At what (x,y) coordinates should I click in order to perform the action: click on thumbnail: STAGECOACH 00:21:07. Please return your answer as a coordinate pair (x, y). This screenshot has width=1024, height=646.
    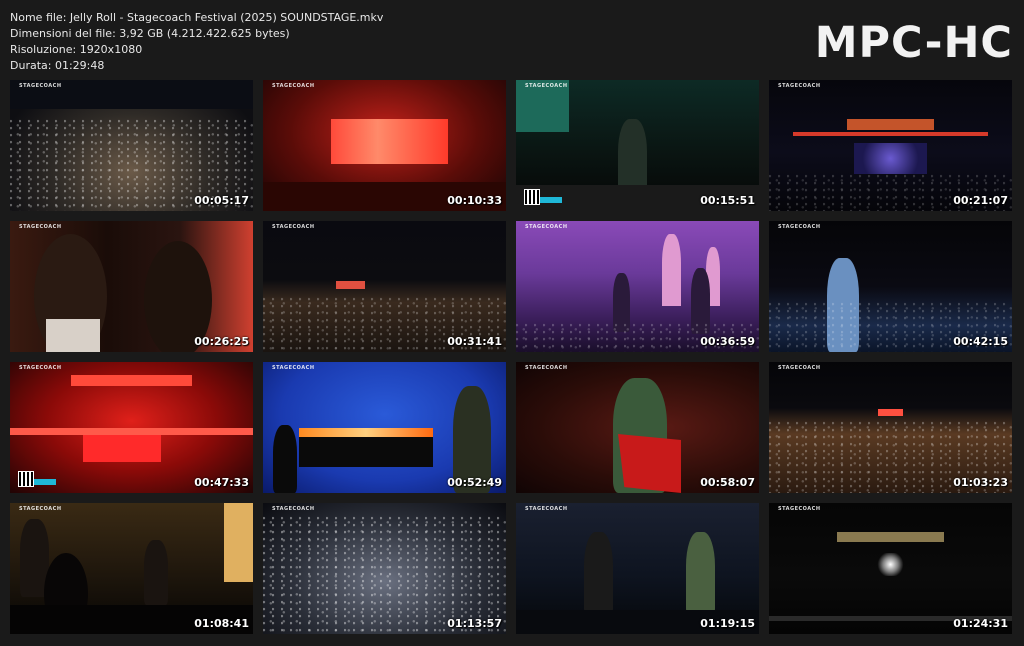
    Looking at the image, I should click on (890, 145).